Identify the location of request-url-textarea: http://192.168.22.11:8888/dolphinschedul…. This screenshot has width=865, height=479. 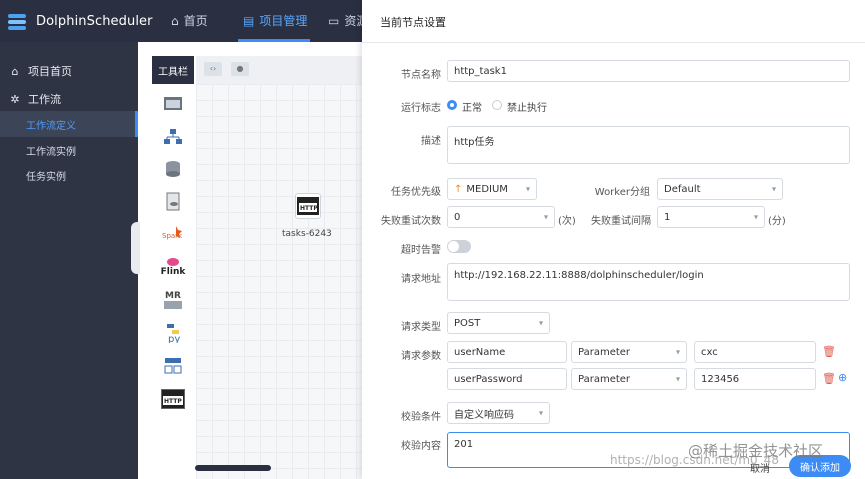
(648, 282).